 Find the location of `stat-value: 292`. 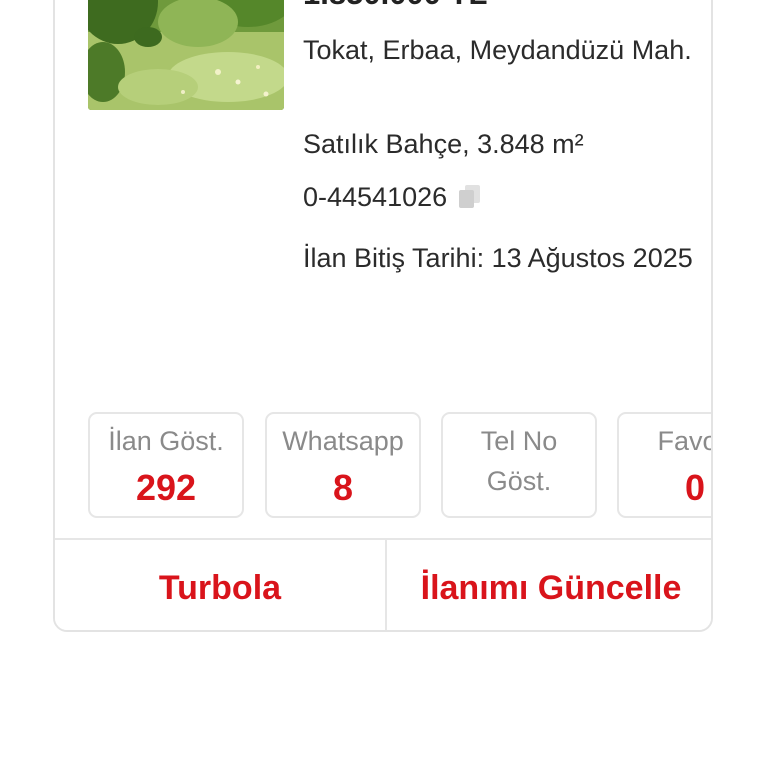

stat-value: 292 is located at coordinates (166, 487).